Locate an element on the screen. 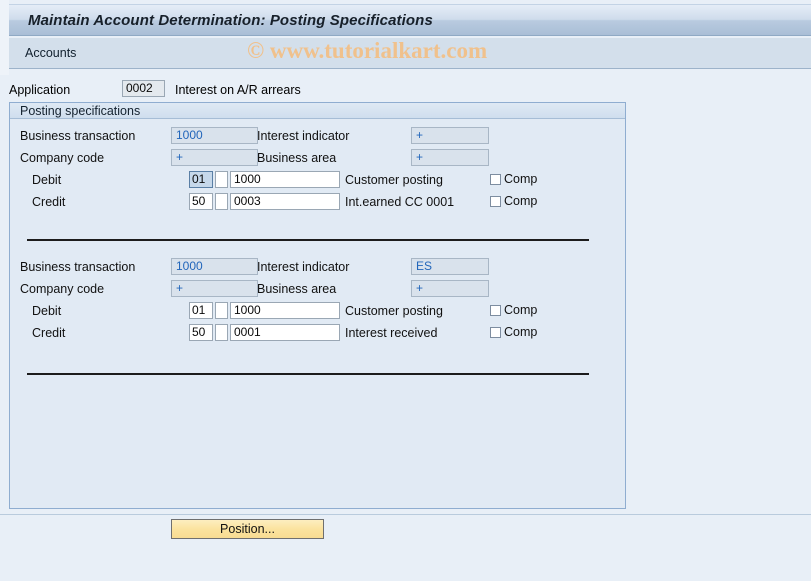 The width and height of the screenshot is (811, 581). groupbox-title: Posting specifications is located at coordinates (80, 111).